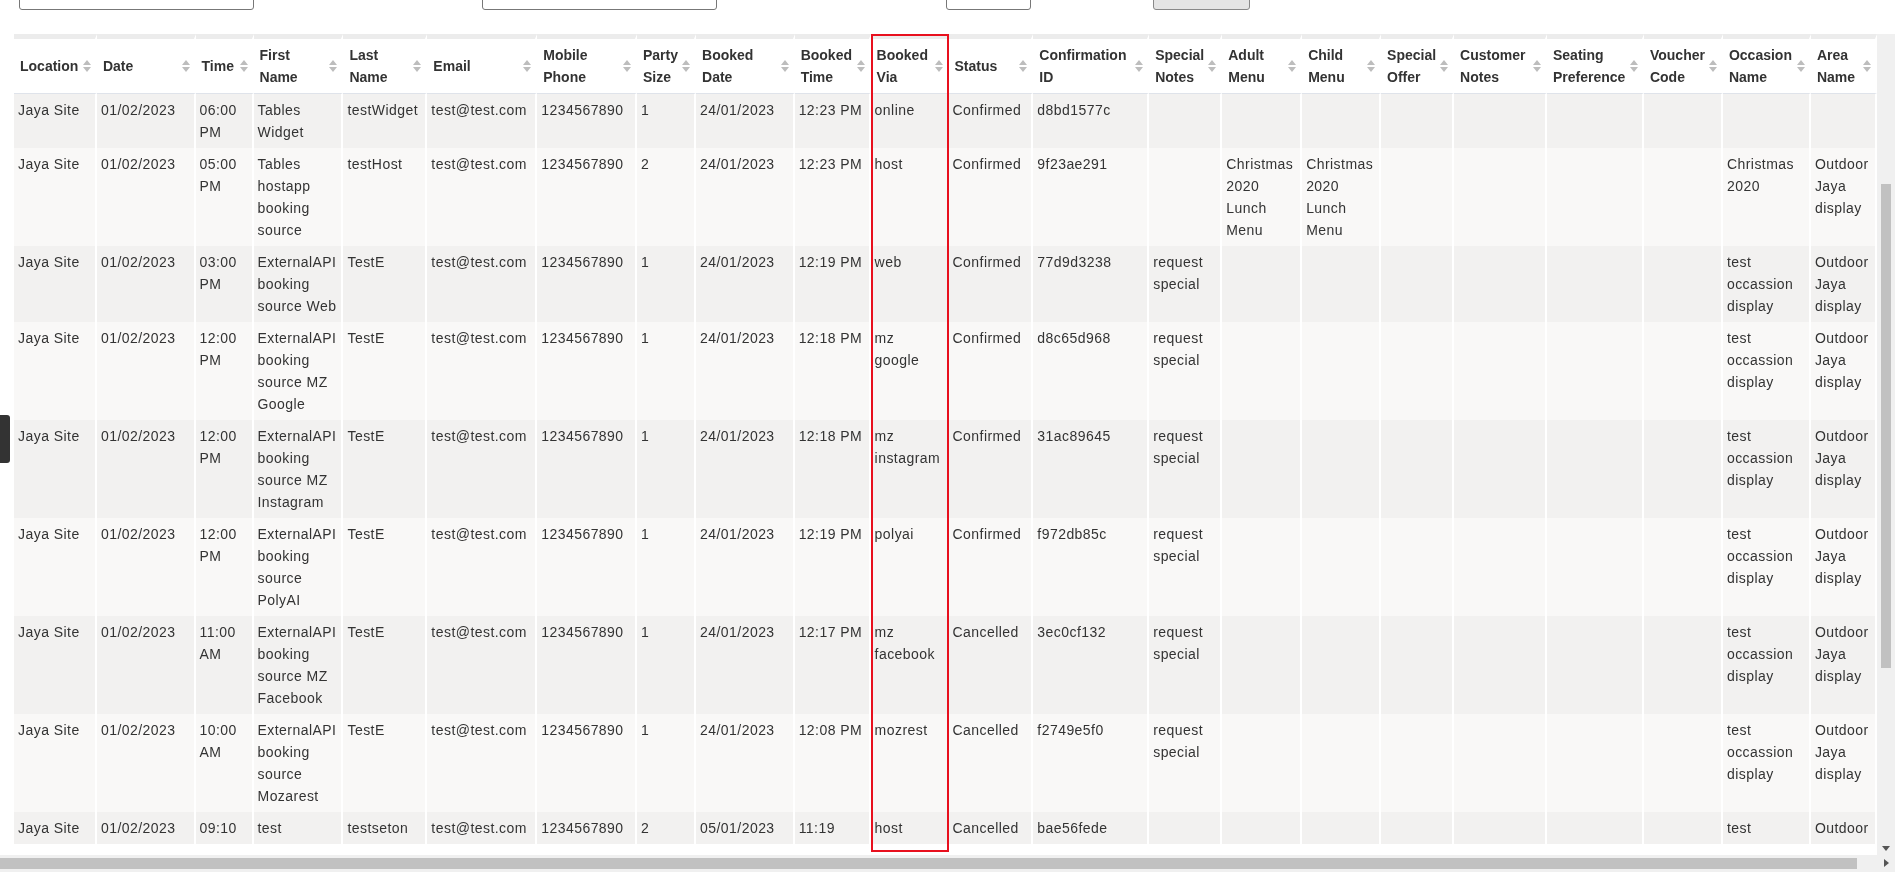  Describe the element at coordinates (118, 66) in the screenshot. I see `column-header: Date` at that location.